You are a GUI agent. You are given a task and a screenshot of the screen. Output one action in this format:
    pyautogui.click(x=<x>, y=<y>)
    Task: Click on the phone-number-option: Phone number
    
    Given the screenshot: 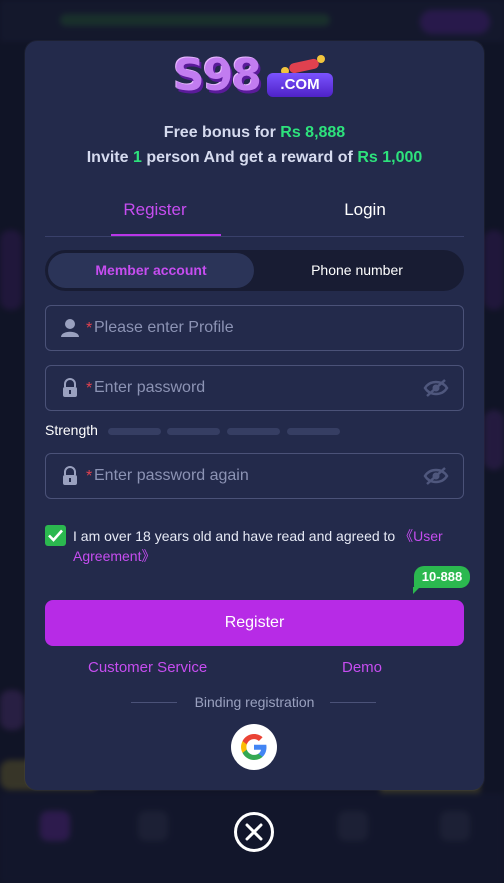 What is the action you would take?
    pyautogui.click(x=357, y=270)
    